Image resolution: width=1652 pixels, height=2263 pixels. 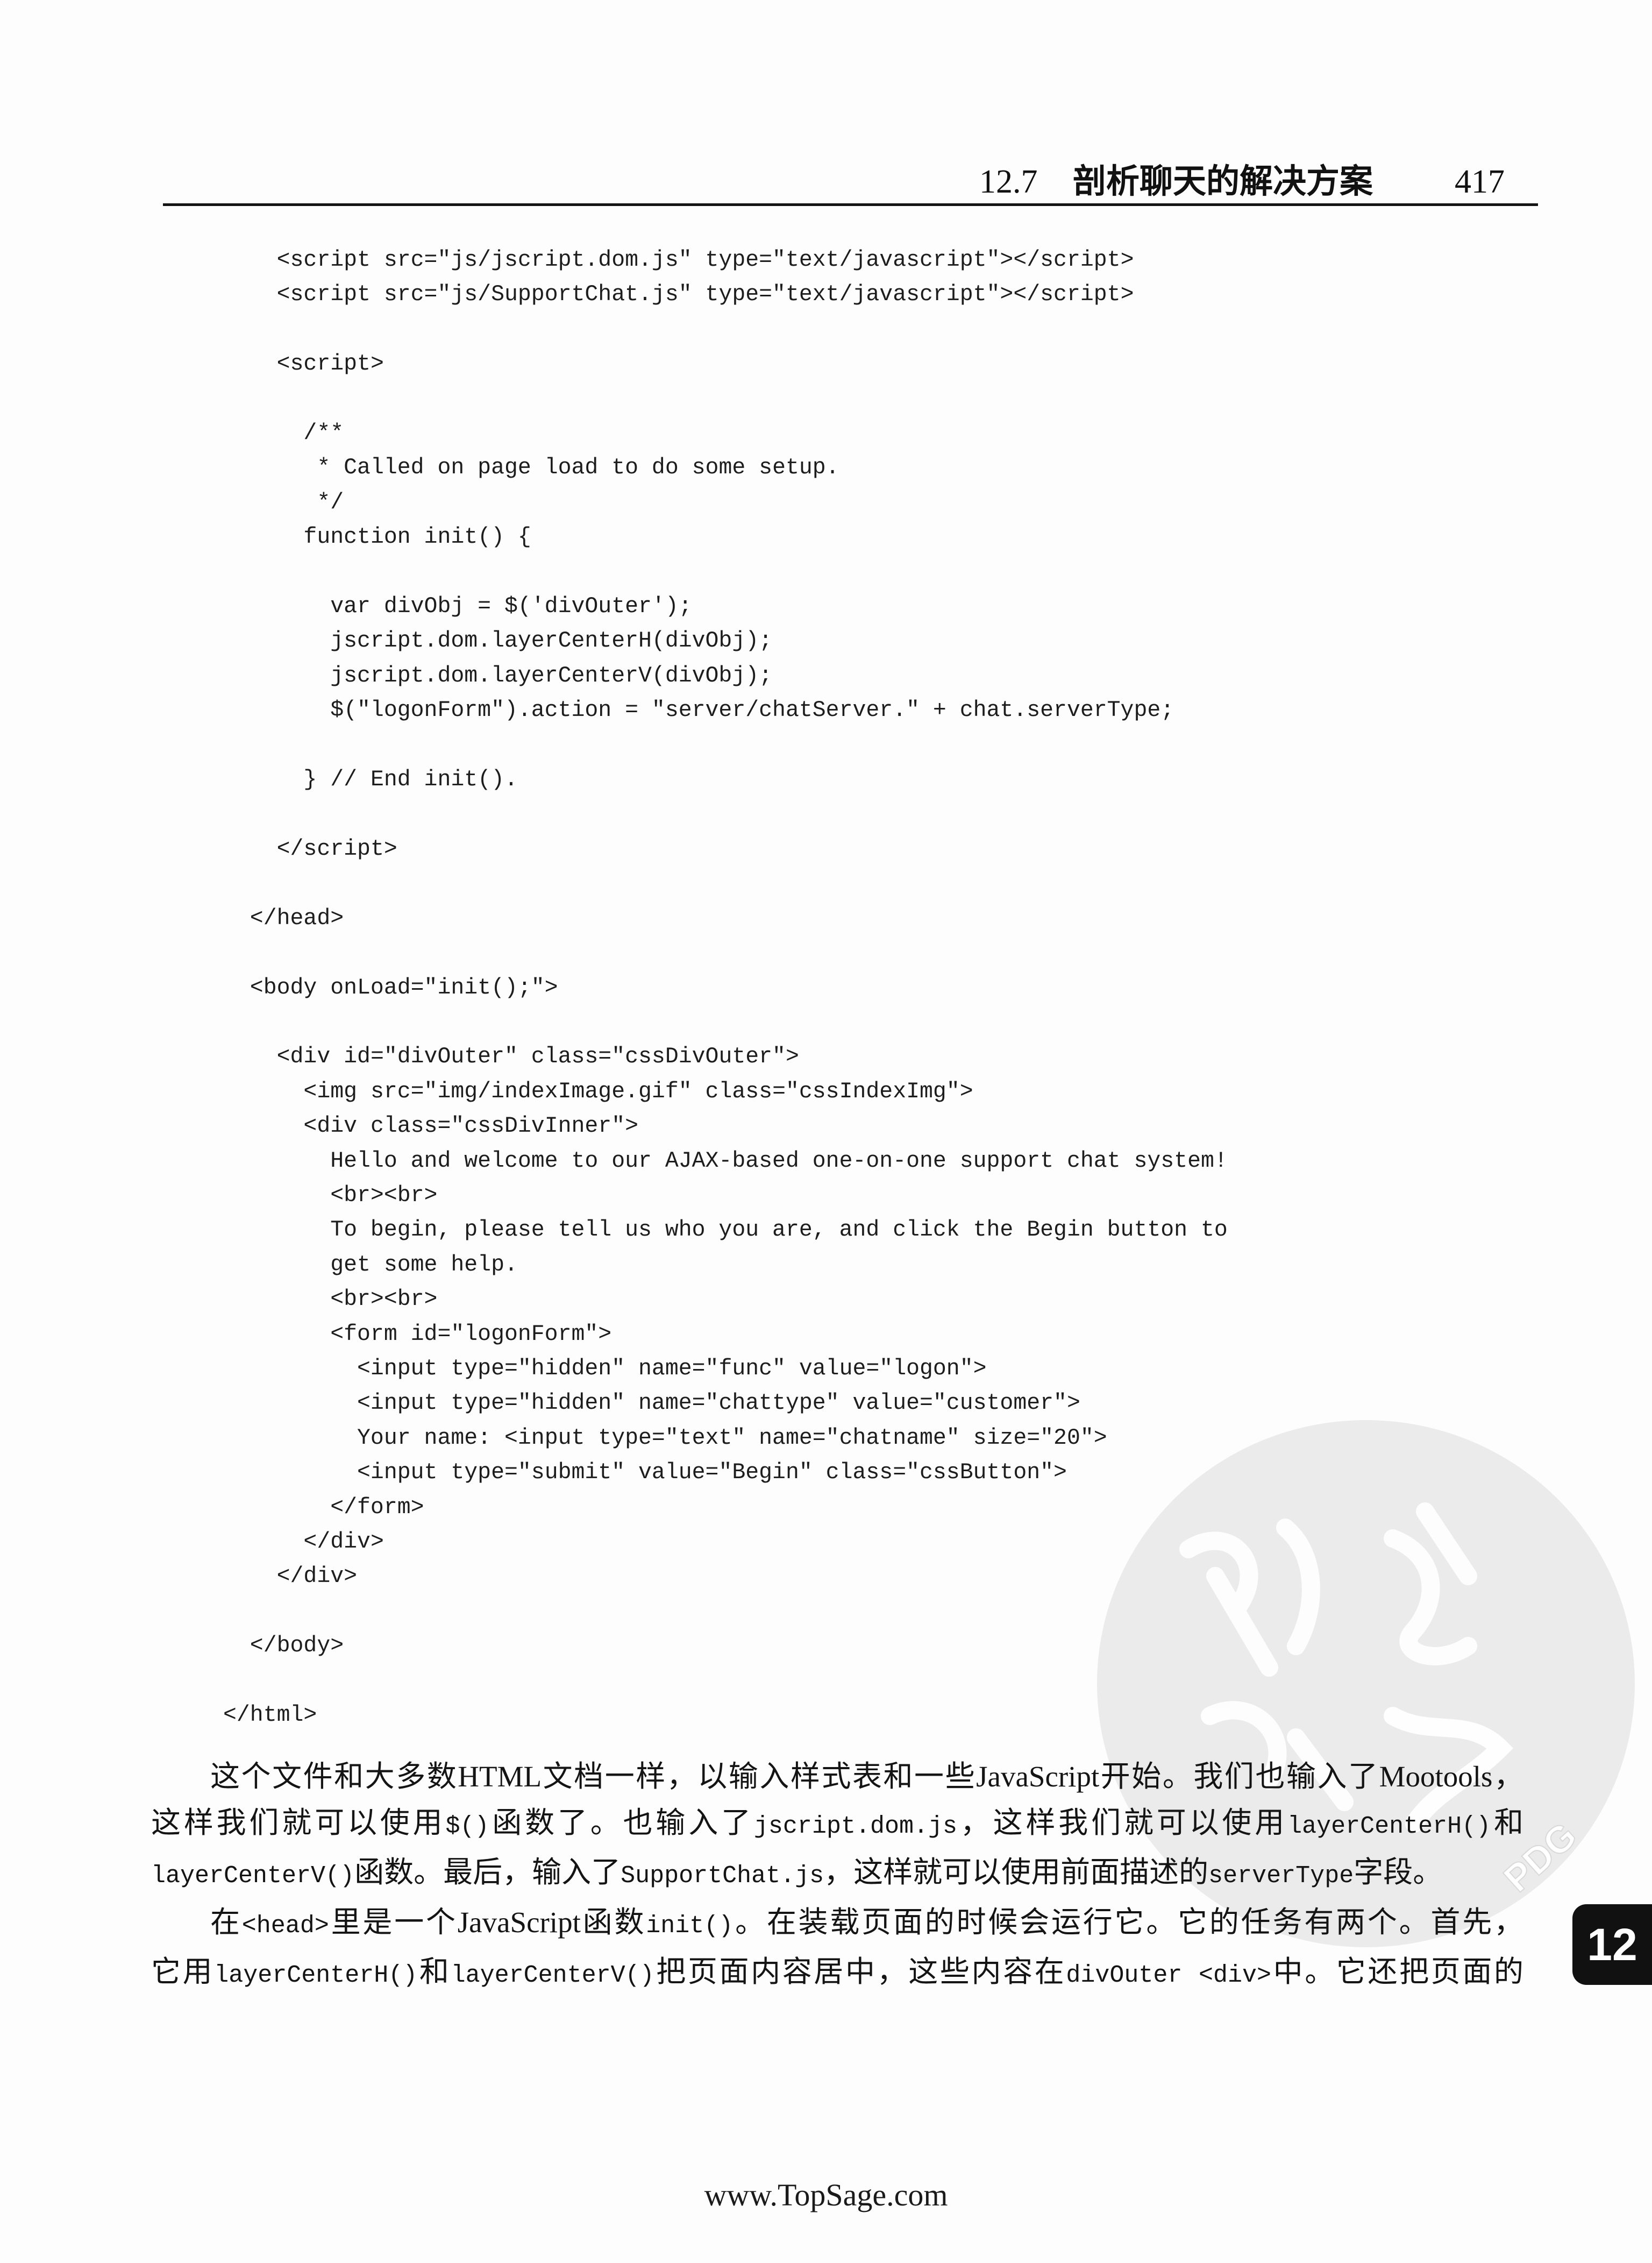 I want to click on chapter-tab-number: 12, so click(x=1612, y=1944).